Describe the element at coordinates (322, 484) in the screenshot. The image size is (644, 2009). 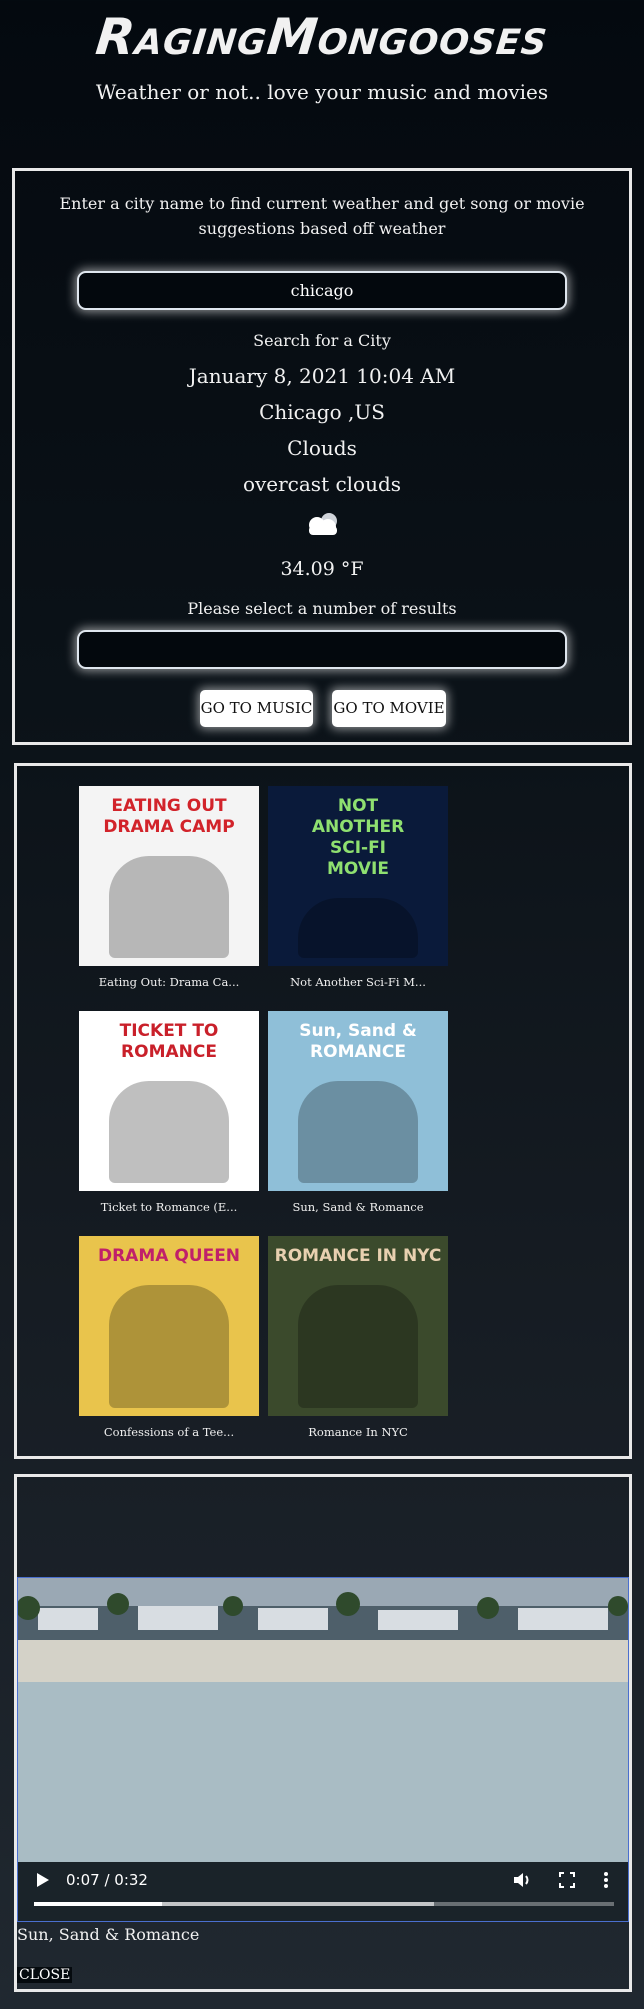
I see `weather-description: overcast clouds` at that location.